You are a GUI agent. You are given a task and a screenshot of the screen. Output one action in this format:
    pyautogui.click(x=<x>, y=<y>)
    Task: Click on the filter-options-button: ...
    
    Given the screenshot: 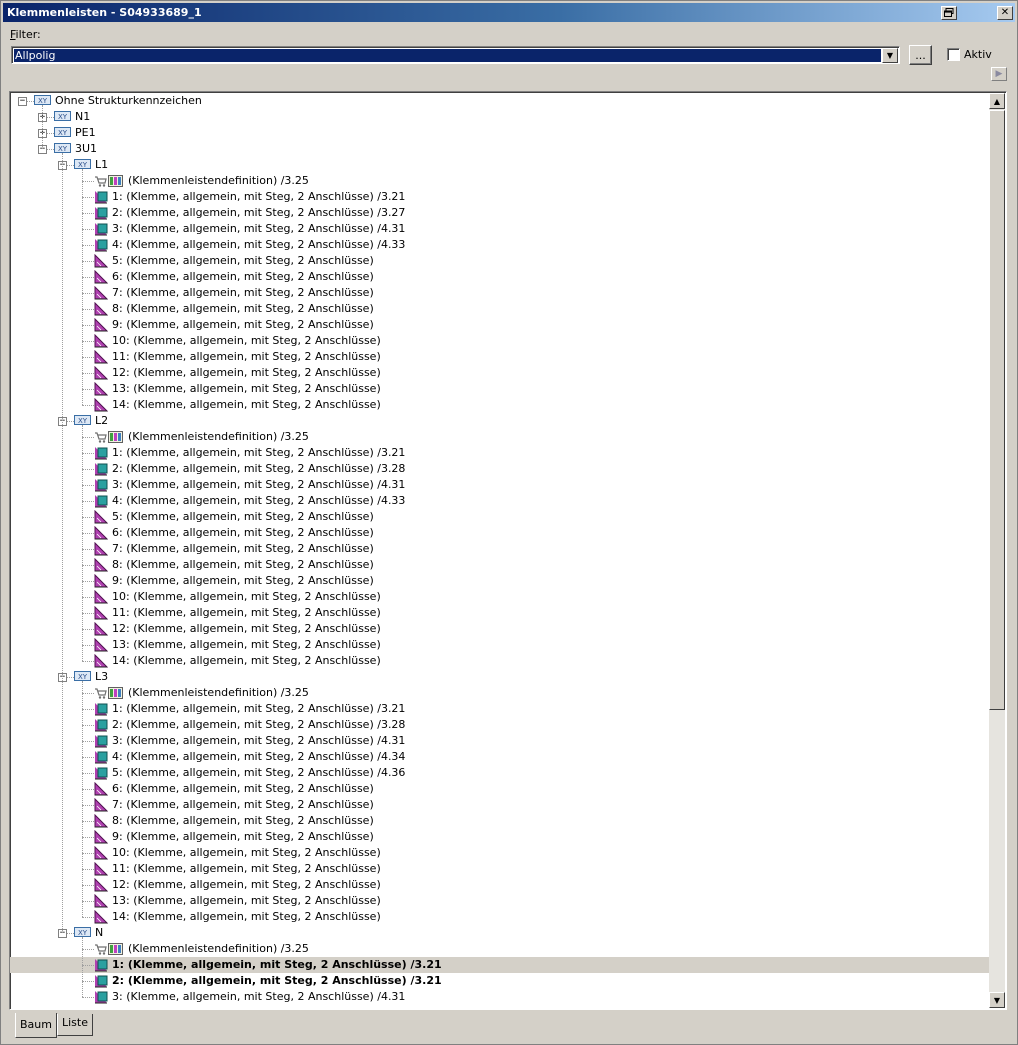 What is the action you would take?
    pyautogui.click(x=920, y=55)
    